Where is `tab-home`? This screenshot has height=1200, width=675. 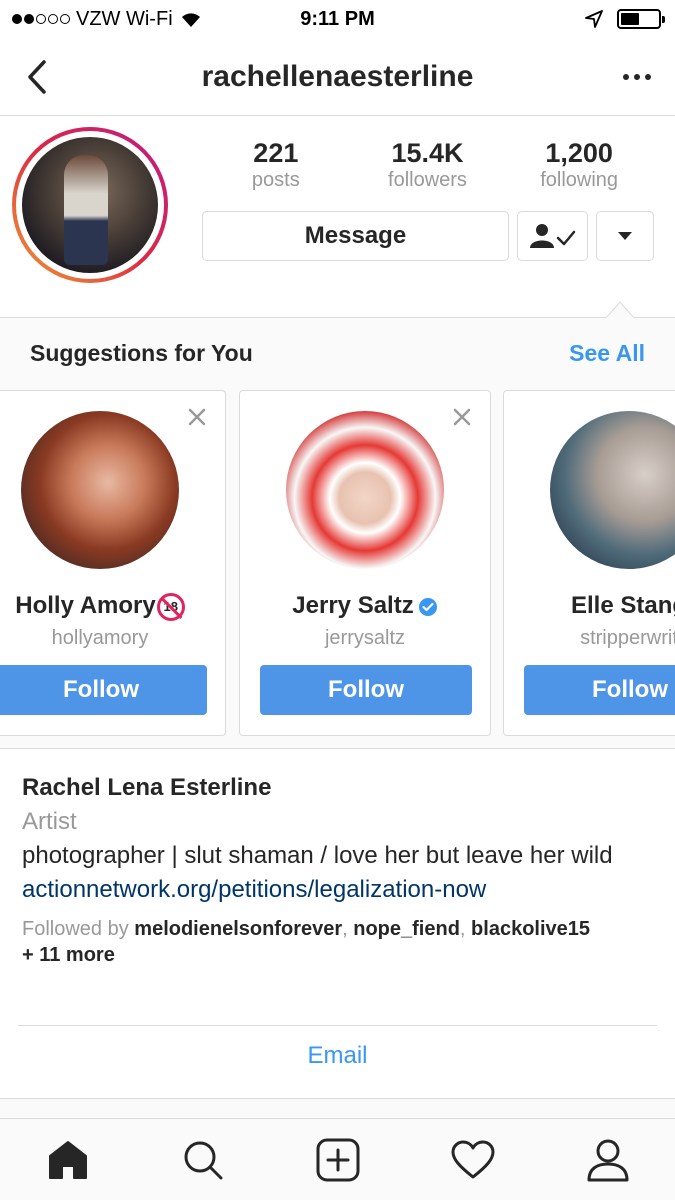
tab-home is located at coordinates (68, 1160).